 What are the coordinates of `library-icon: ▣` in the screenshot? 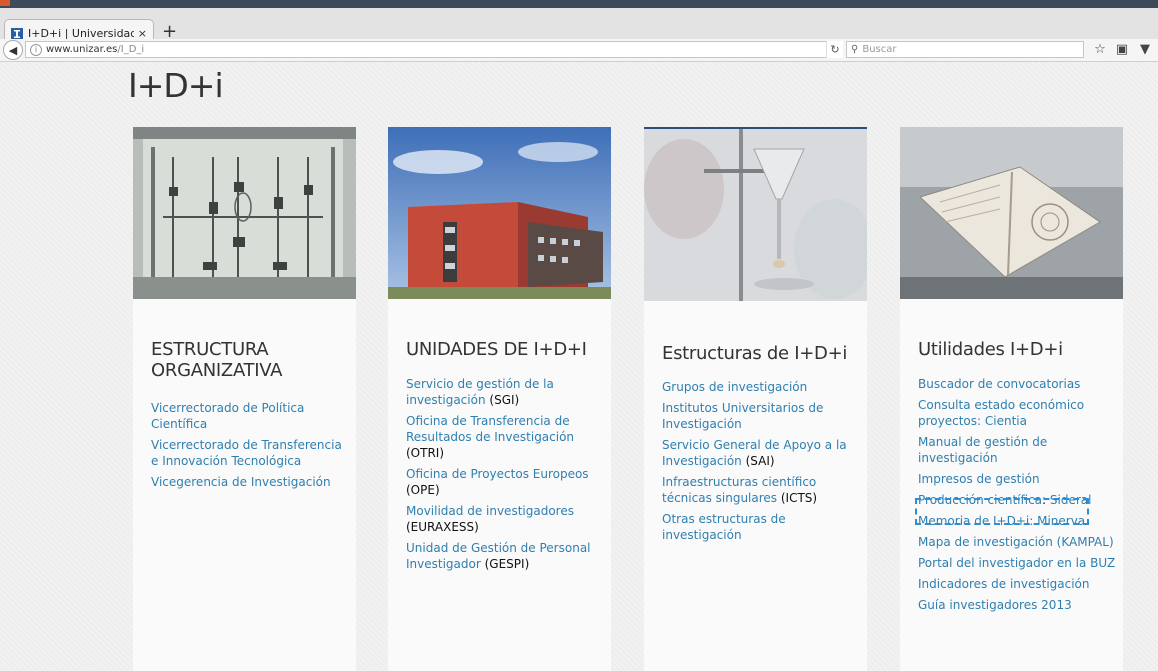 It's located at (1122, 50).